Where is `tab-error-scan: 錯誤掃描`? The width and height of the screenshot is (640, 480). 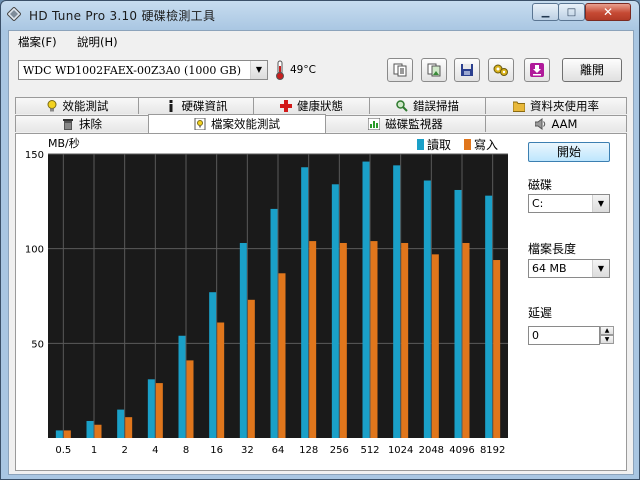
tab-error-scan: 錯誤掃描 is located at coordinates (427, 105).